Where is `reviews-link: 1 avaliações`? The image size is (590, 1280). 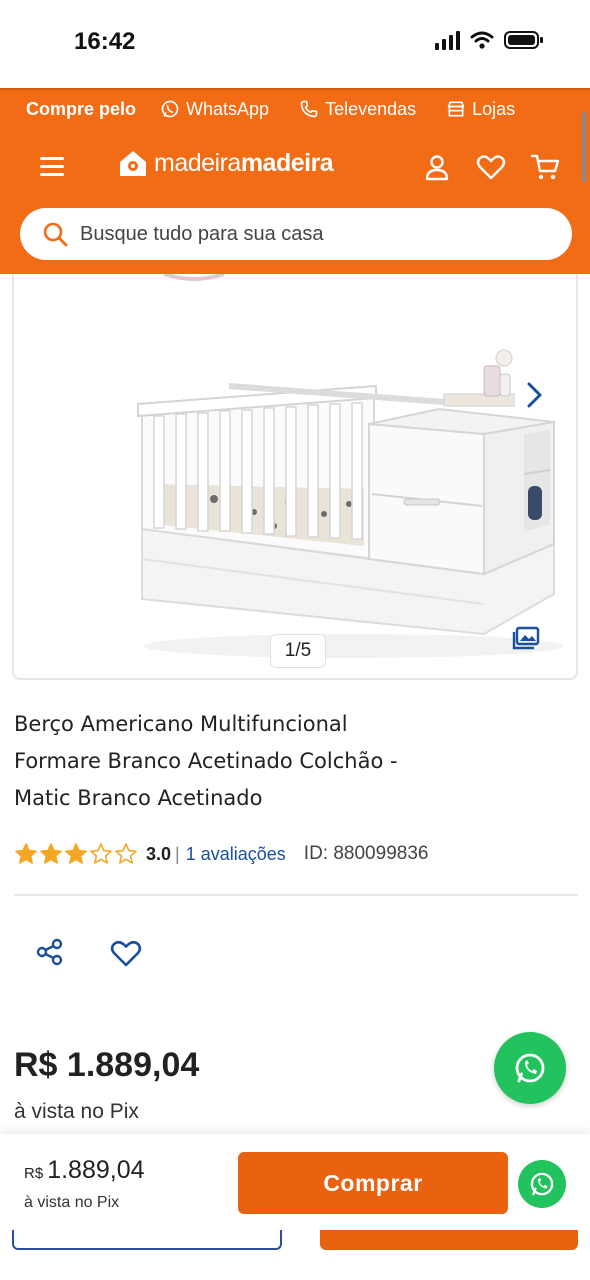 reviews-link: 1 avaliações is located at coordinates (236, 854).